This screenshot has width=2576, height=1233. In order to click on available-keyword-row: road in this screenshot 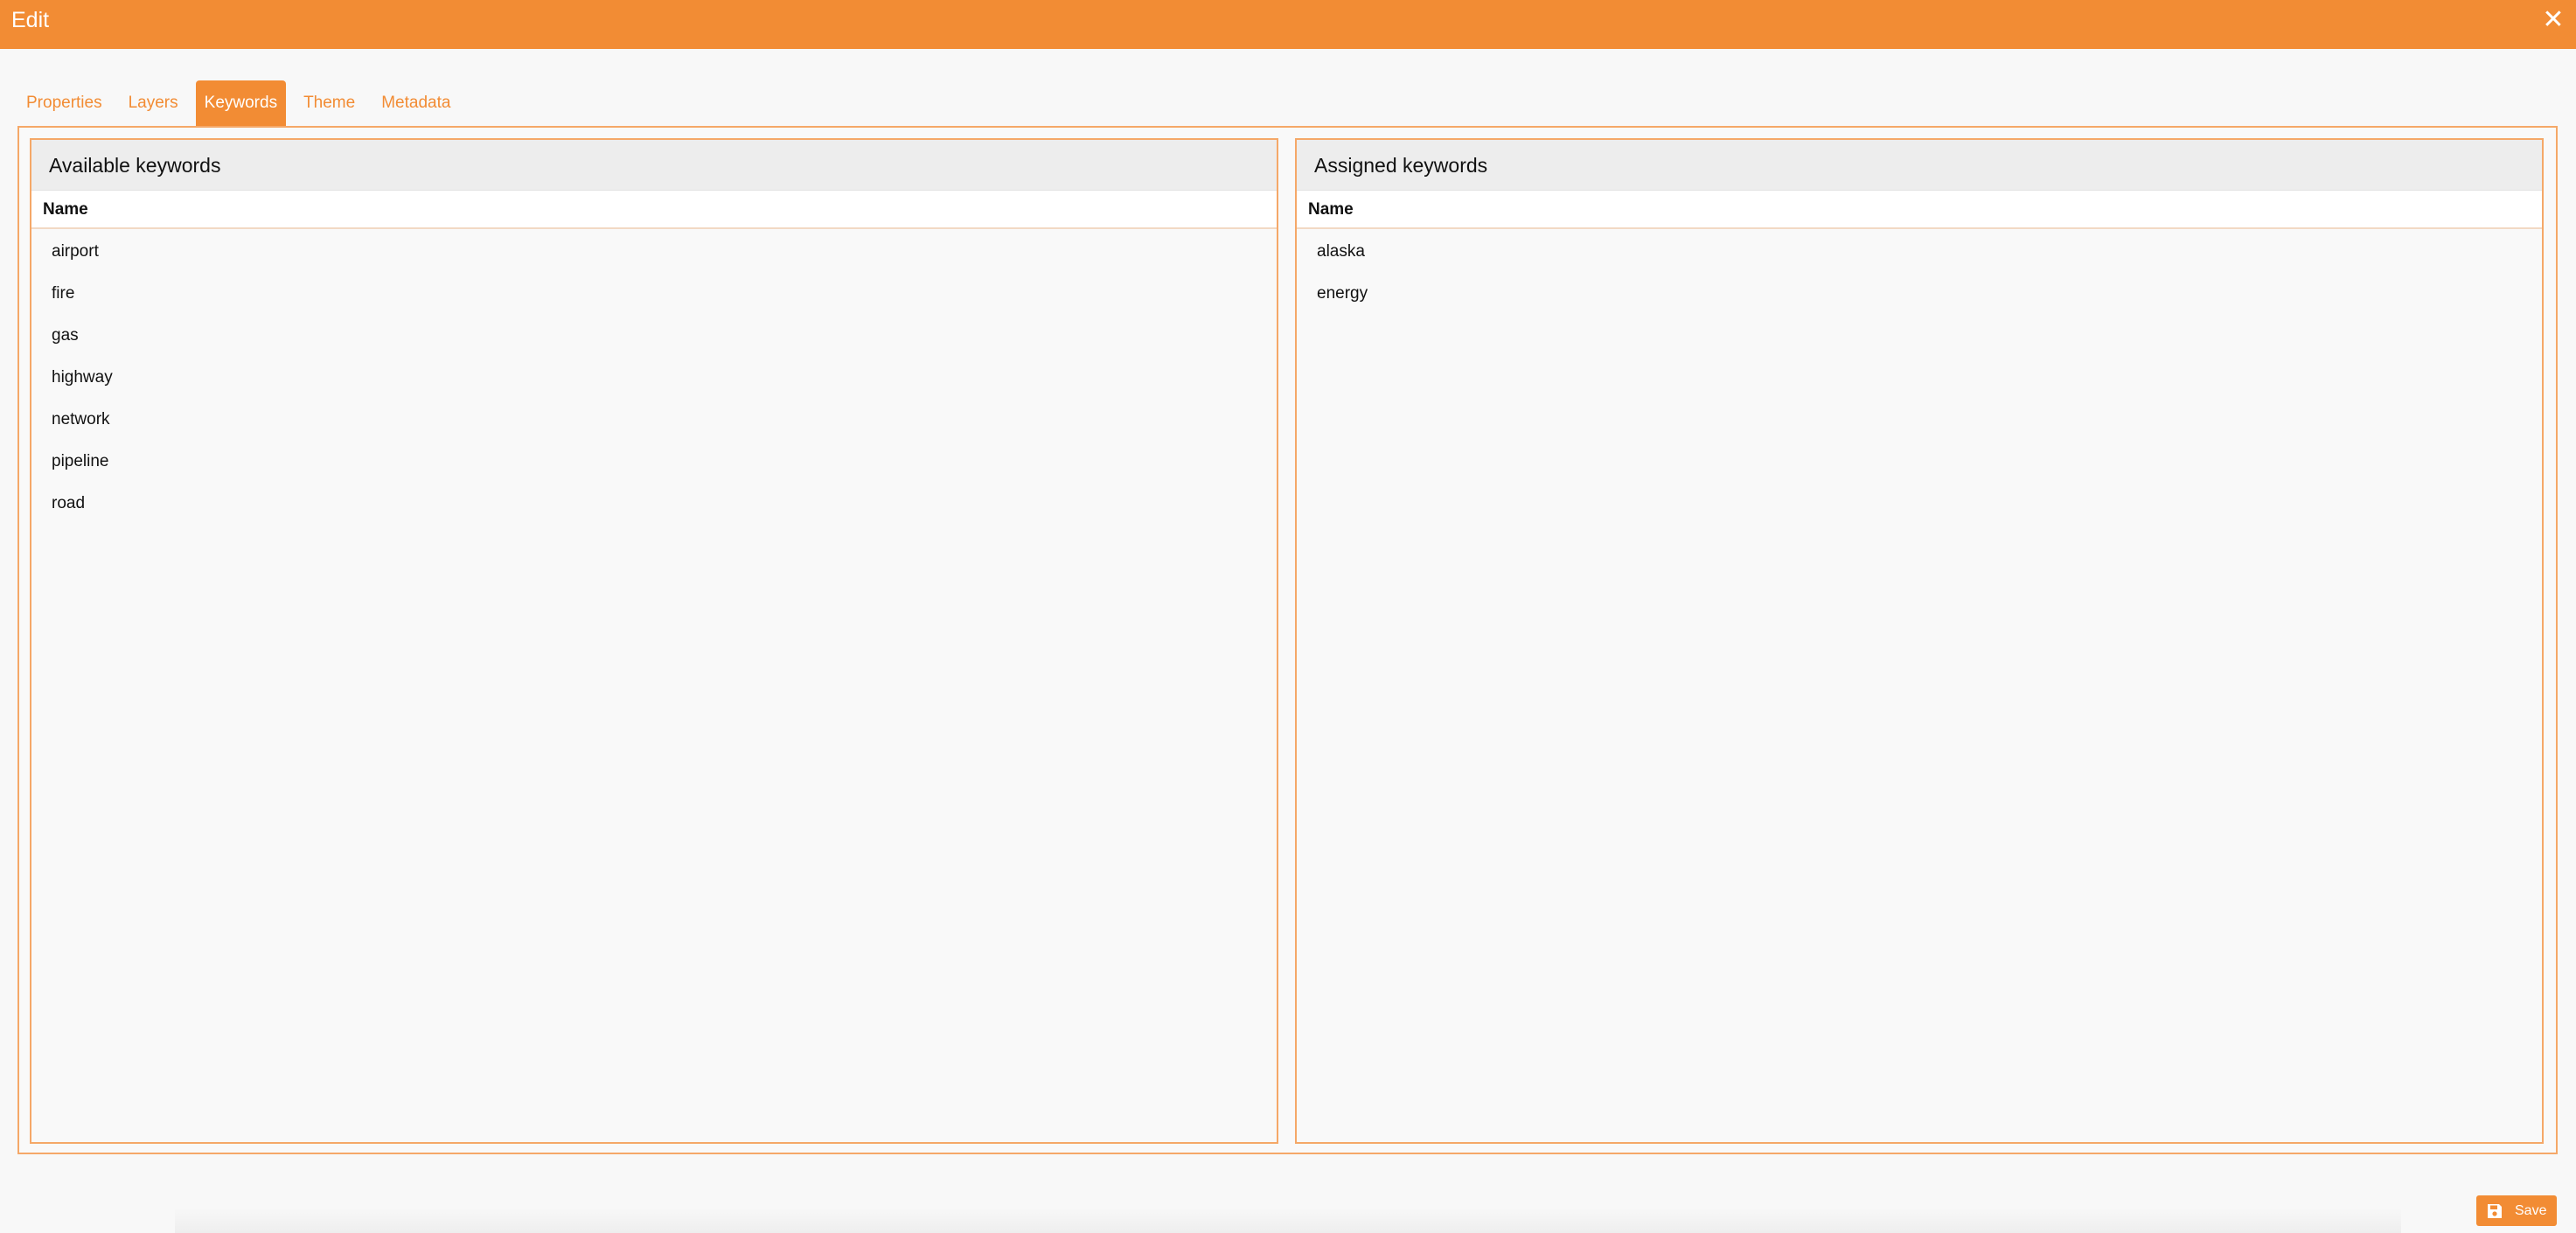, I will do `click(654, 504)`.